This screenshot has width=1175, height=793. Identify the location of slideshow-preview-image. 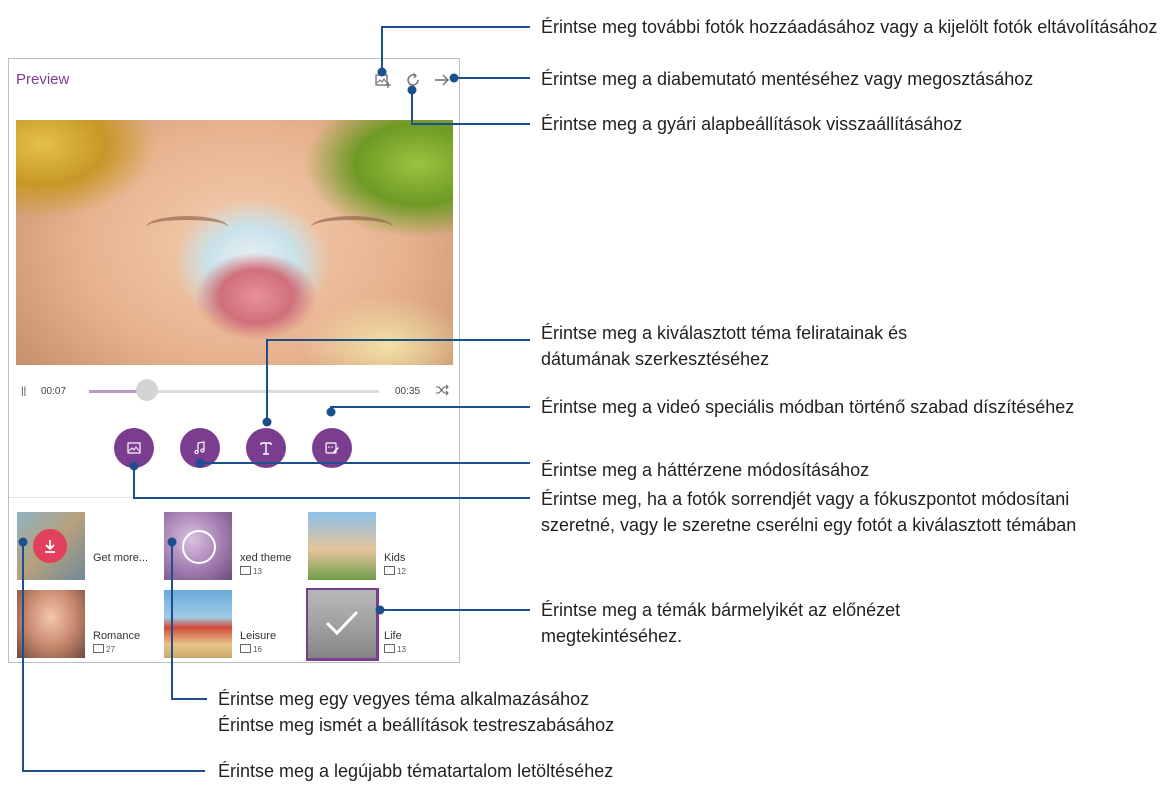
(234, 242).